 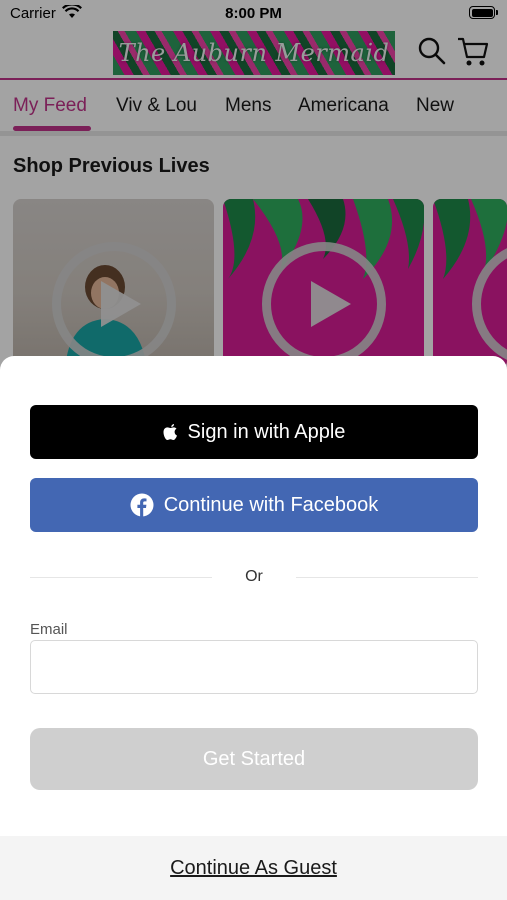 I want to click on sign-in-apple-button: Sign in with Apple, so click(x=254, y=432).